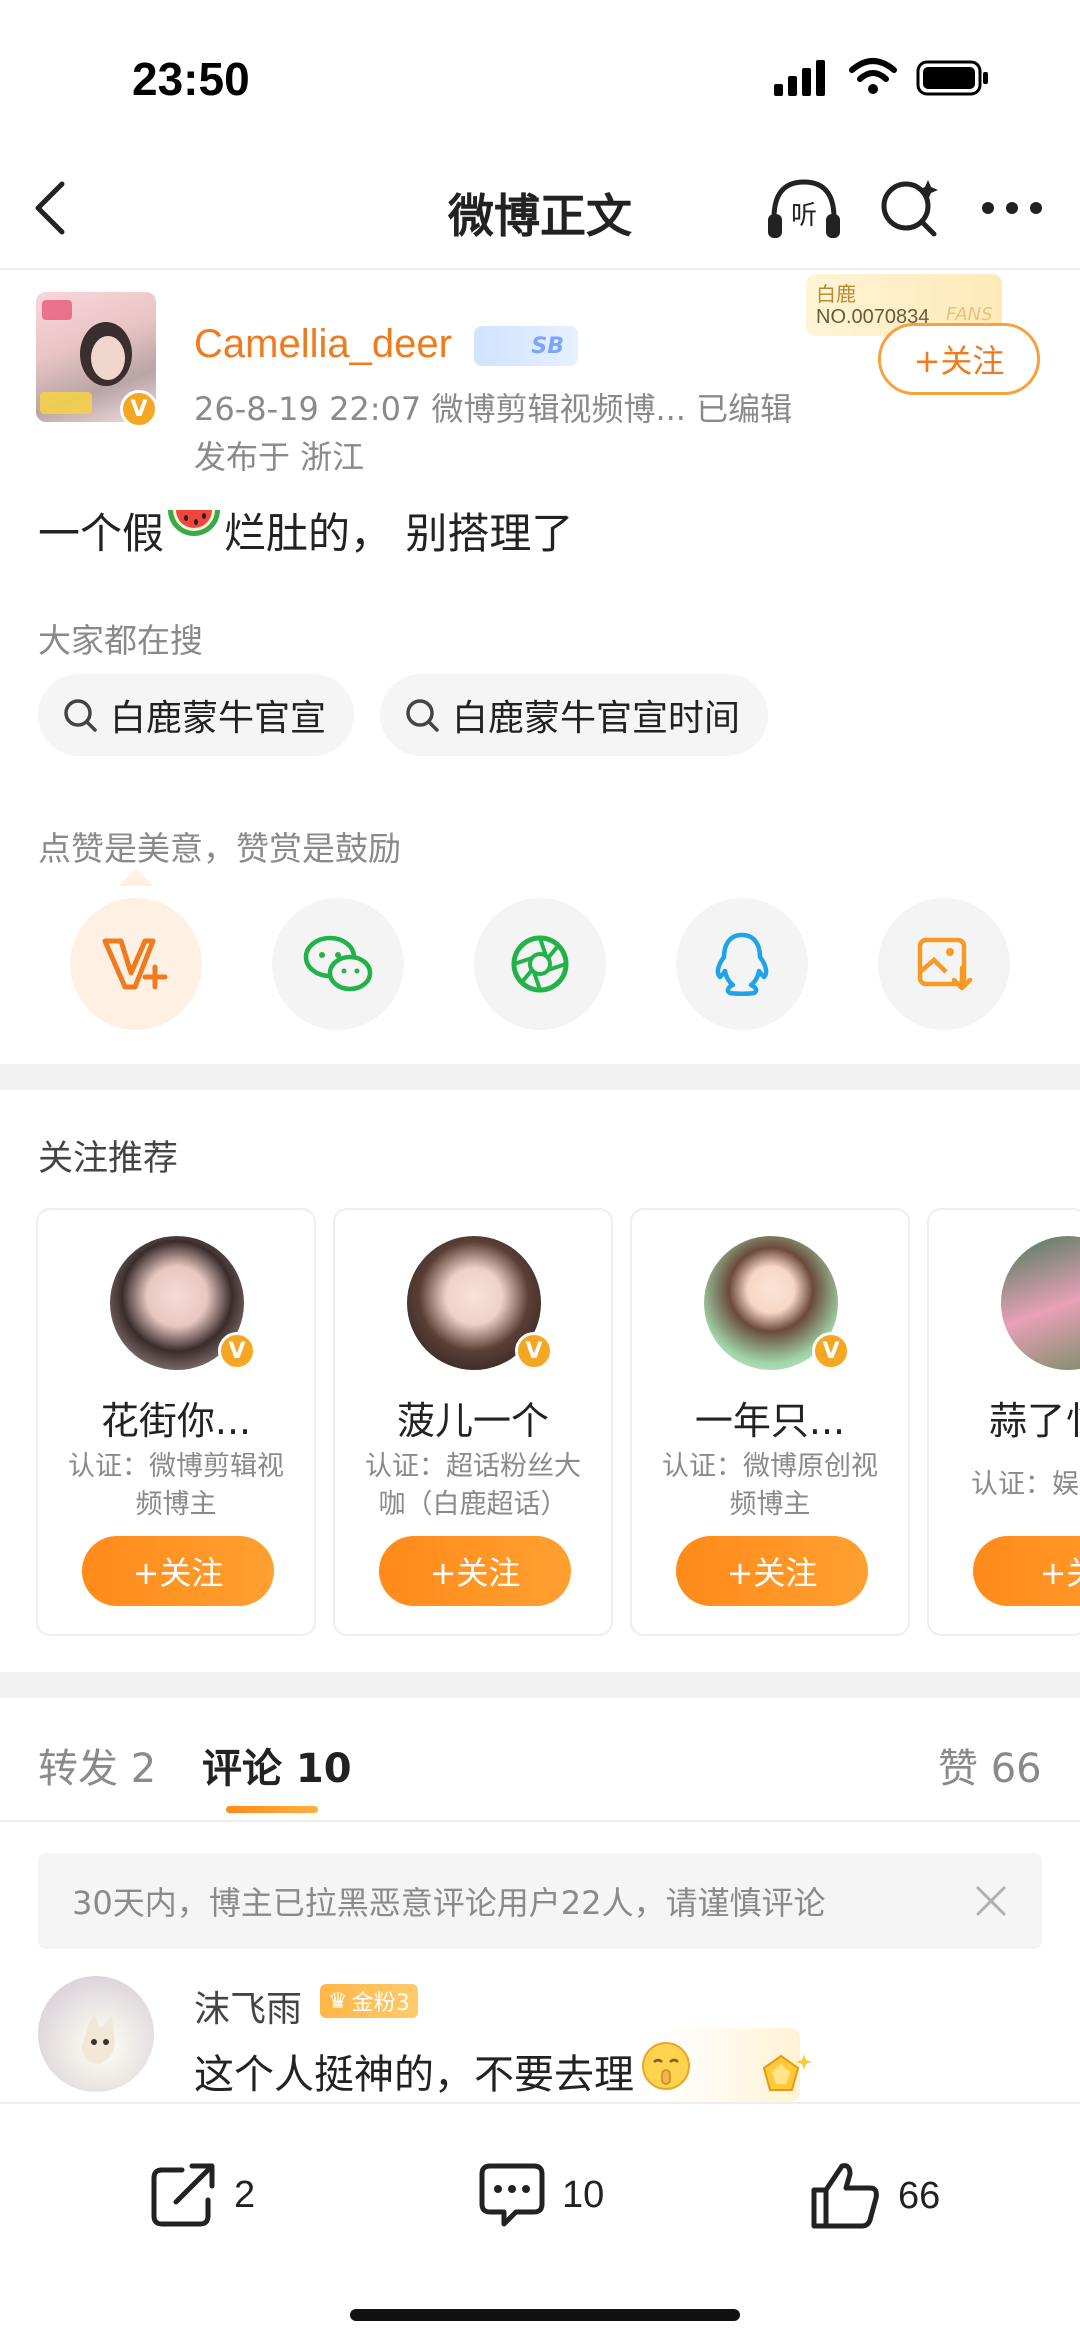 This screenshot has width=1080, height=2341. I want to click on tab-active-indicator, so click(272, 1809).